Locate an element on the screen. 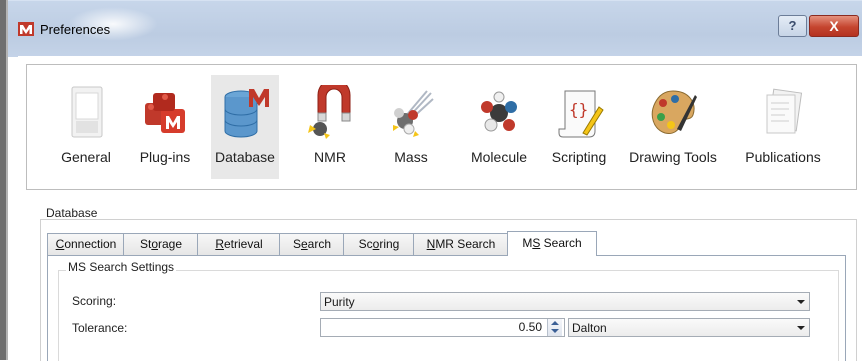 The image size is (862, 361). category-plugins: Plug-ins is located at coordinates (165, 127).